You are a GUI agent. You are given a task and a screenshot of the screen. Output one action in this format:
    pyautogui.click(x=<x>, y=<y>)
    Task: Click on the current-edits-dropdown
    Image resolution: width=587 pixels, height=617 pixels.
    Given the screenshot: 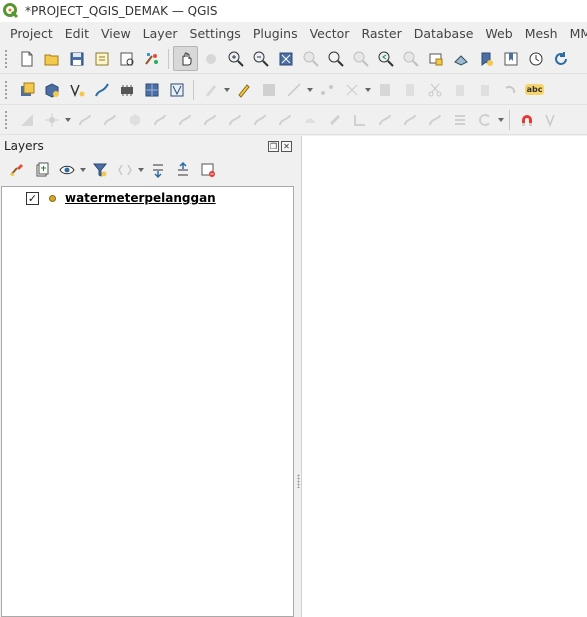 What is the action you would take?
    pyautogui.click(x=227, y=89)
    